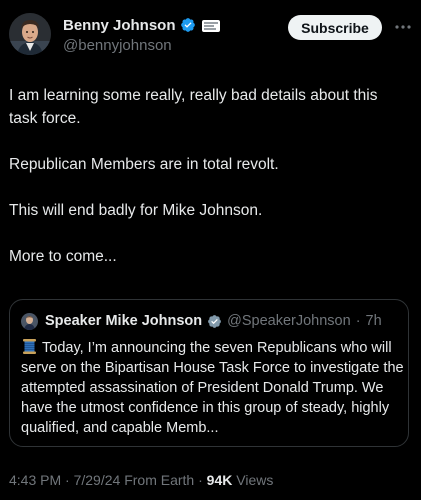  Describe the element at coordinates (188, 25) in the screenshot. I see `verified-badge-icon` at that location.